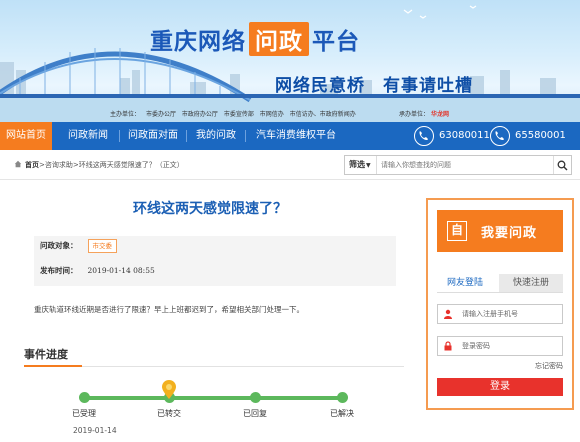  I want to click on progress-heading-underline, so click(214, 366).